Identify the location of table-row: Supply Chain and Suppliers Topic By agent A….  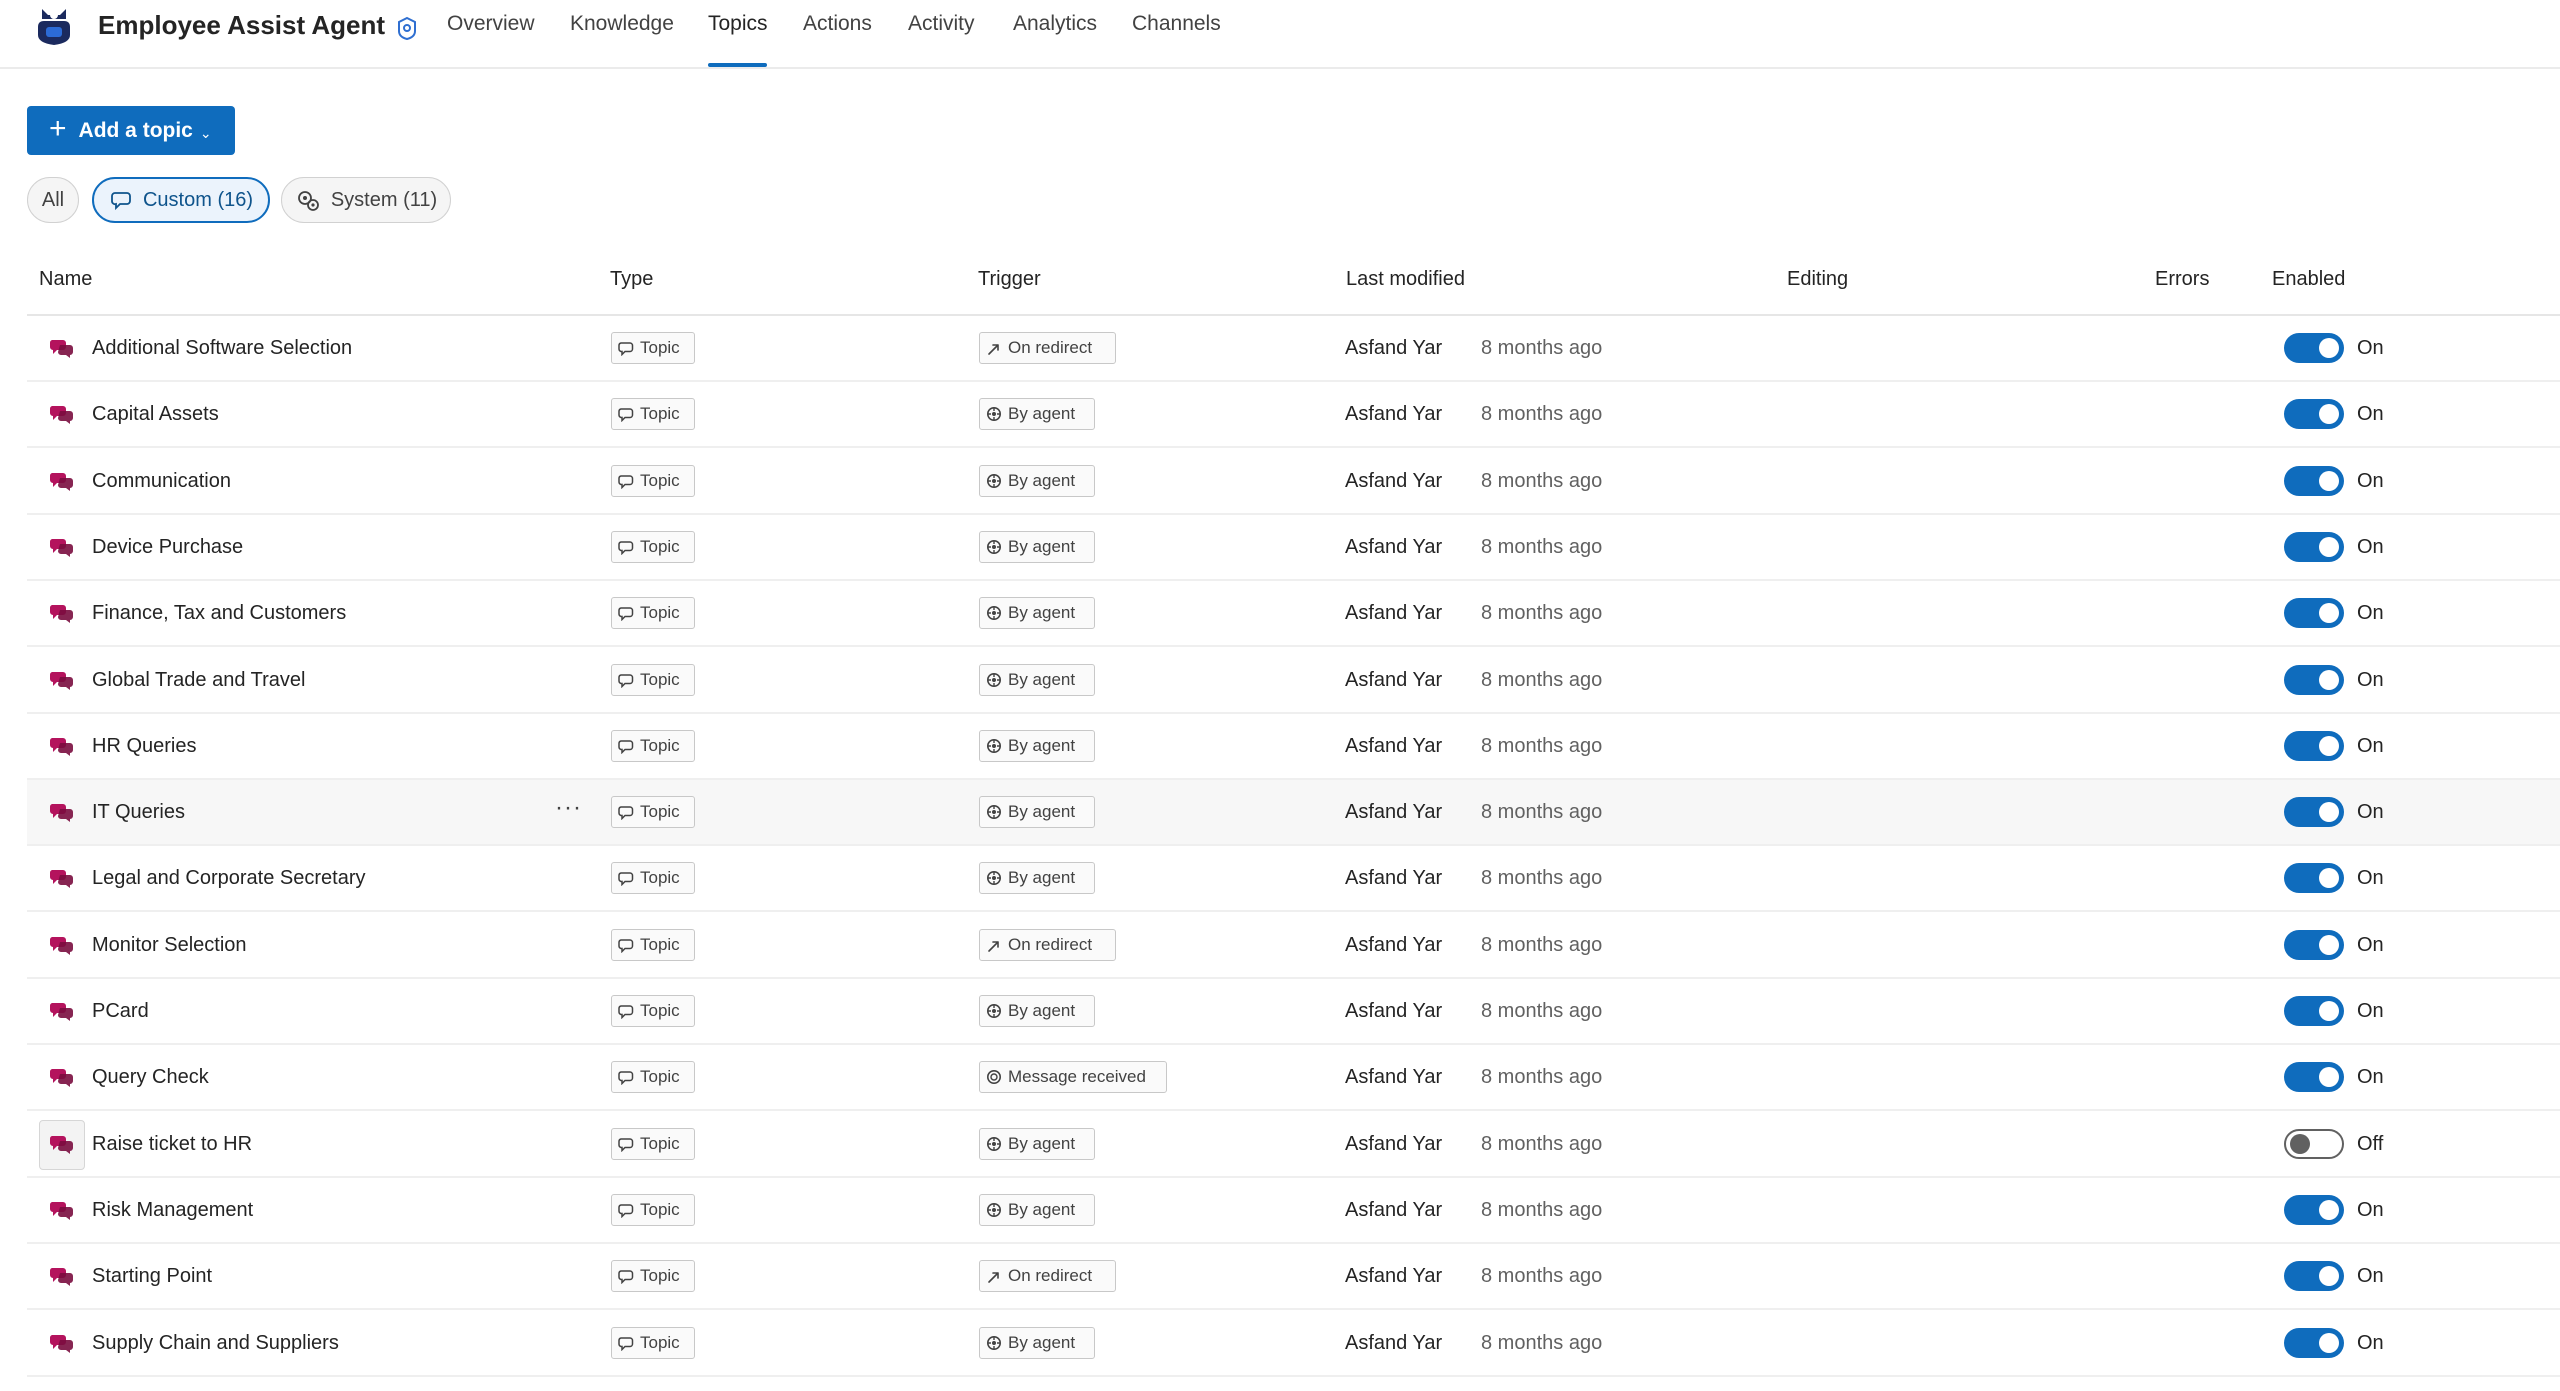
(1293, 1344).